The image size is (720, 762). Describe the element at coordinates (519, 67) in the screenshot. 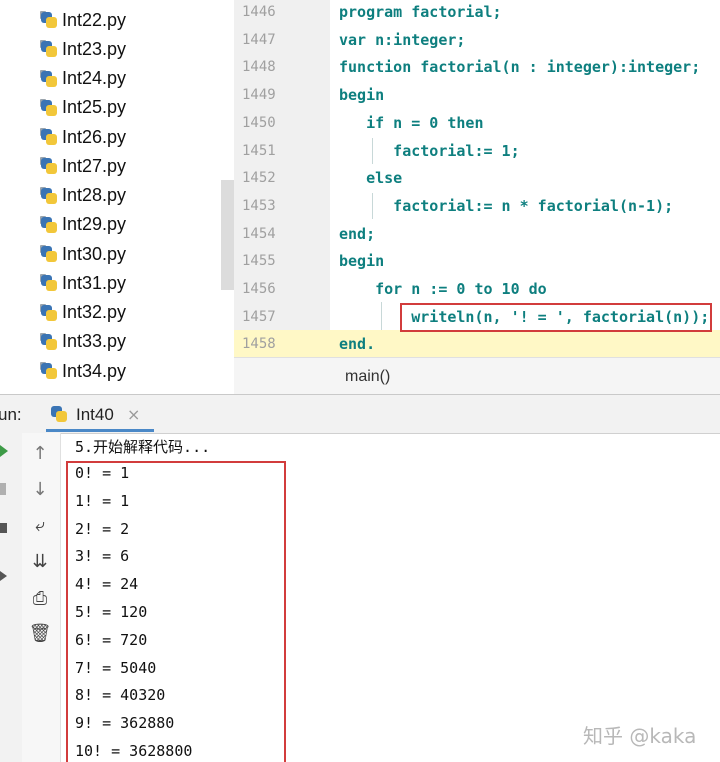

I see `code-line: function factorial(n : integer):integer;` at that location.